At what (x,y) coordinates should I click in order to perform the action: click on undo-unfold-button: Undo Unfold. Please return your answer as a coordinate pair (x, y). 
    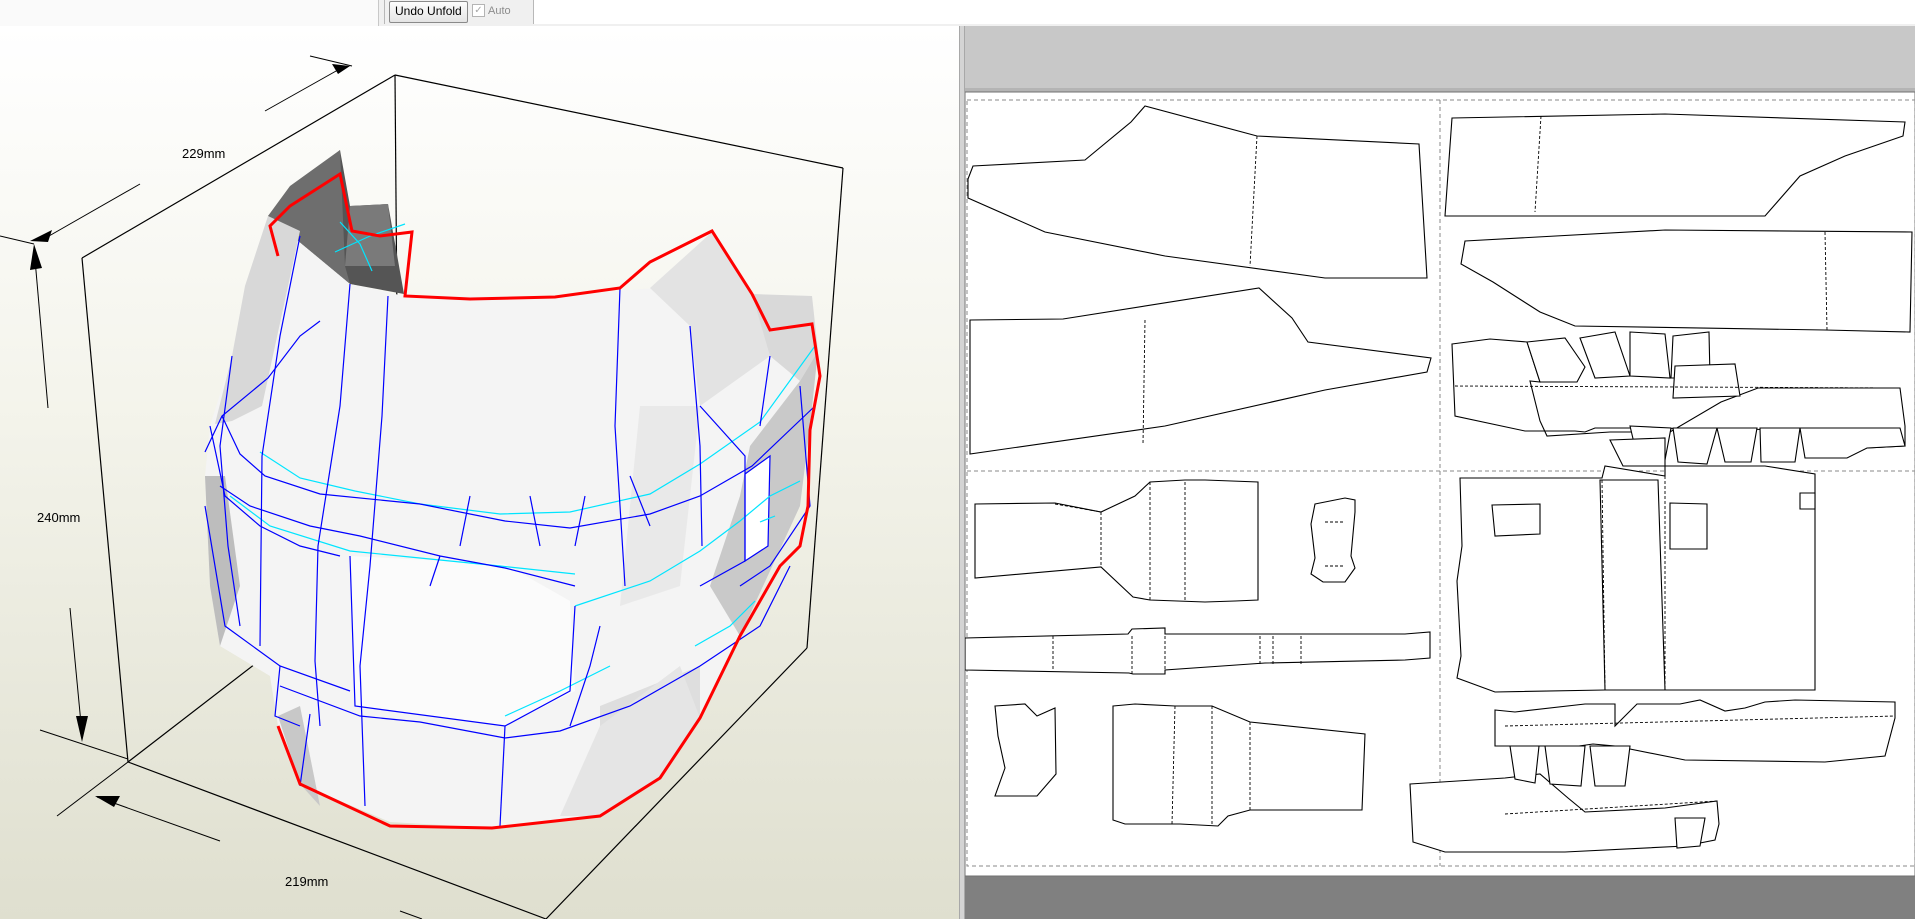
    Looking at the image, I should click on (428, 12).